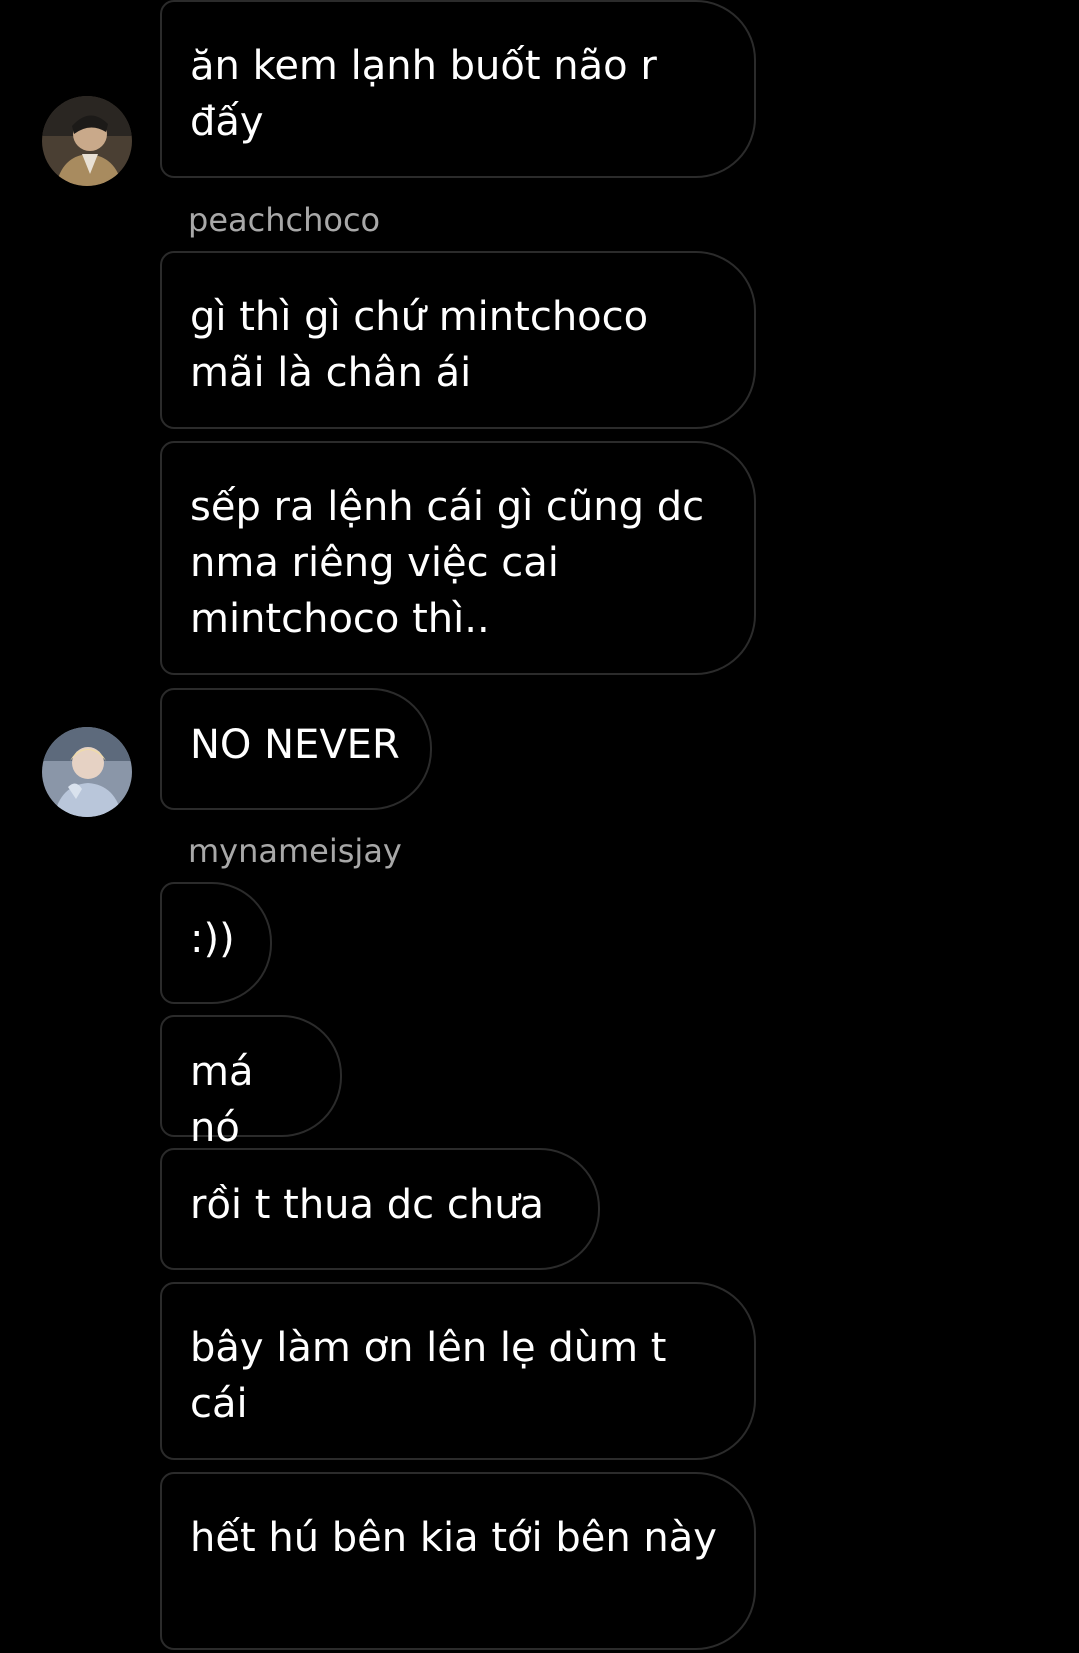 The height and width of the screenshot is (1653, 1079). What do you see at coordinates (423, 94) in the screenshot?
I see `message-text: ăn kem lạnh buốt não r đấy` at bounding box center [423, 94].